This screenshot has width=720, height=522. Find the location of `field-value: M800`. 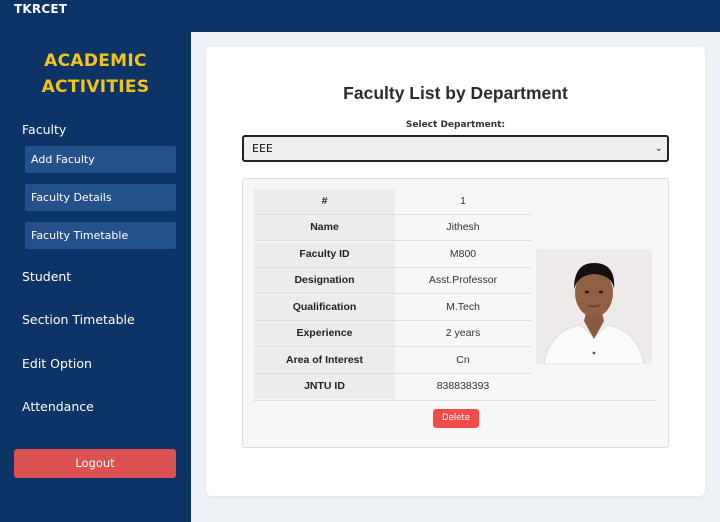

field-value: M800 is located at coordinates (463, 254).